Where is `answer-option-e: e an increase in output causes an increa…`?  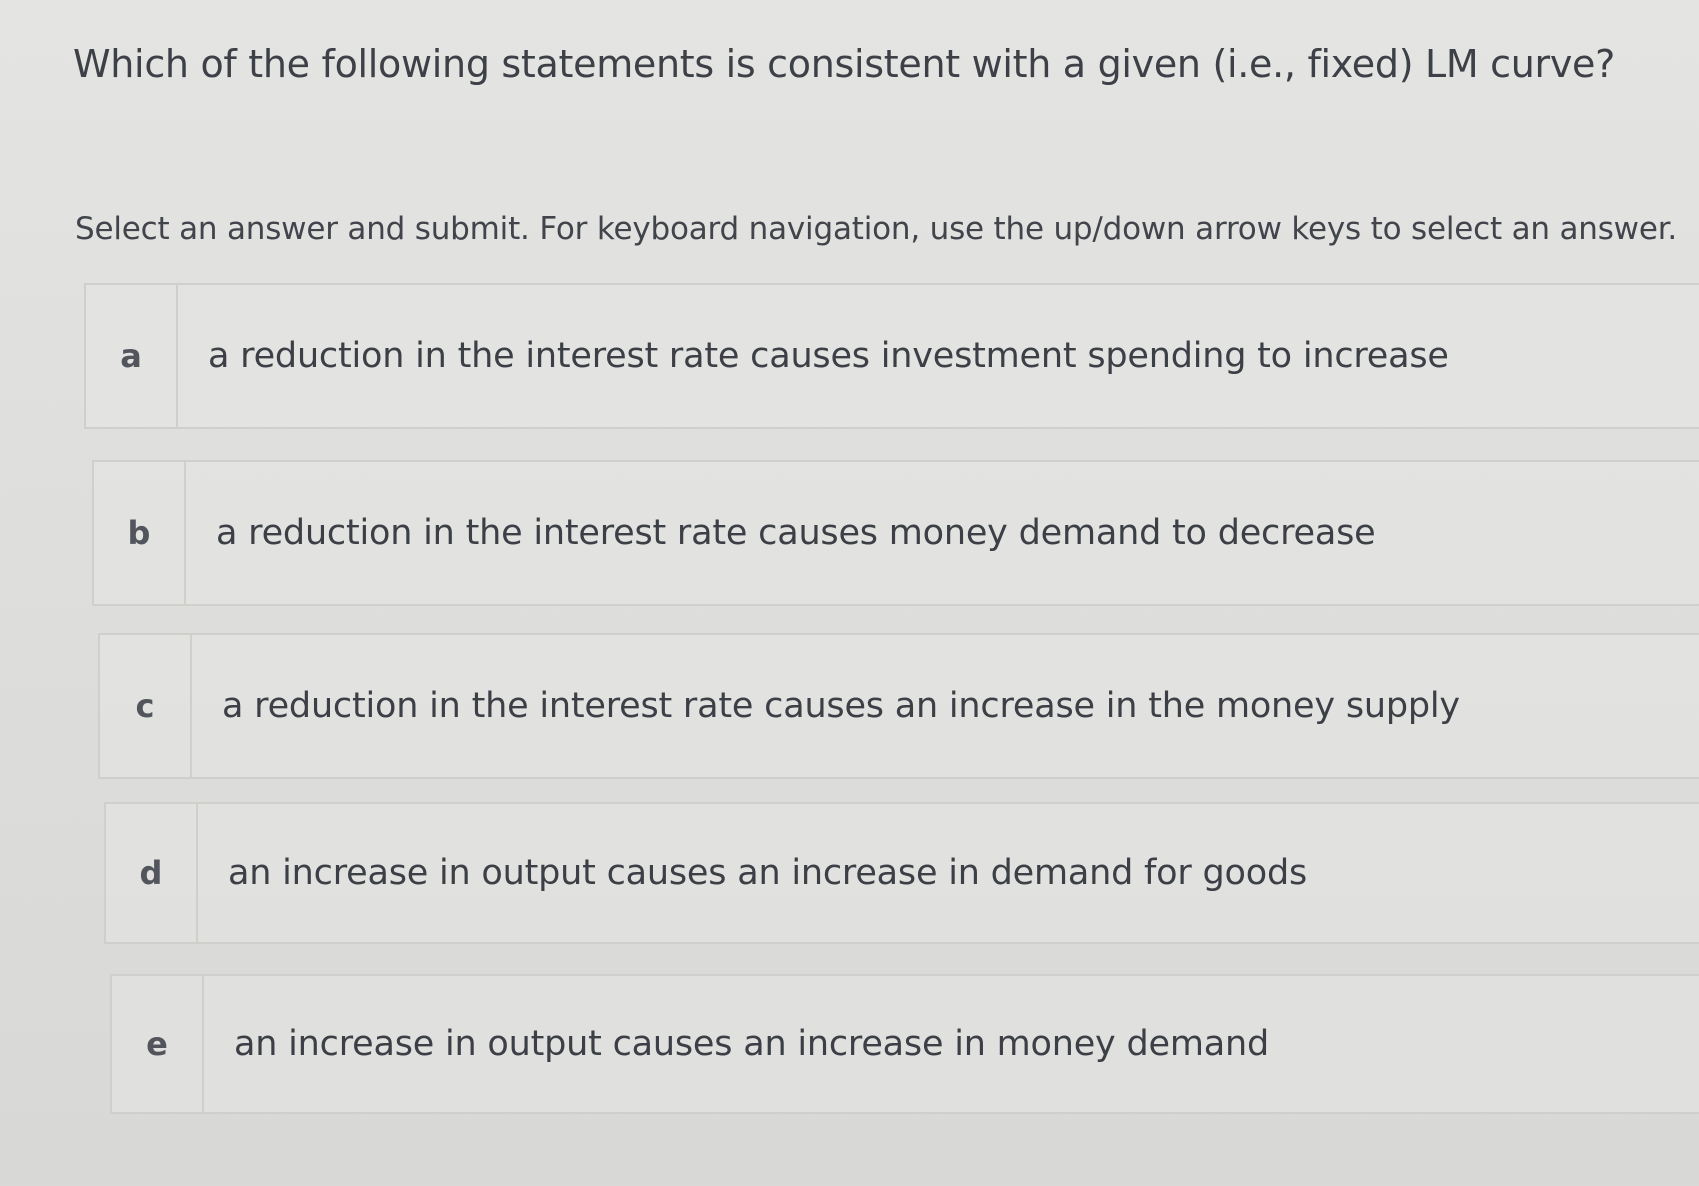 answer-option-e: e an increase in output causes an increa… is located at coordinates (904, 1044).